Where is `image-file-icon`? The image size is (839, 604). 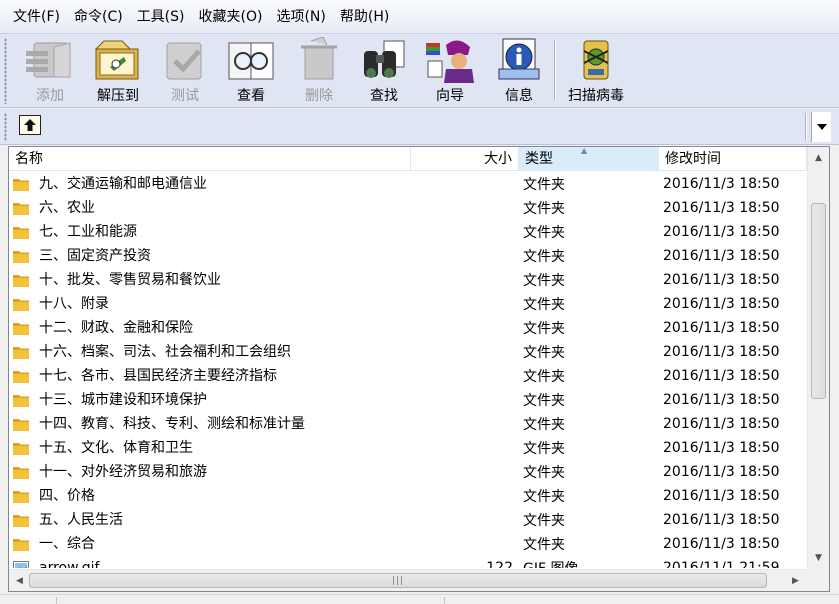 image-file-icon is located at coordinates (21, 564).